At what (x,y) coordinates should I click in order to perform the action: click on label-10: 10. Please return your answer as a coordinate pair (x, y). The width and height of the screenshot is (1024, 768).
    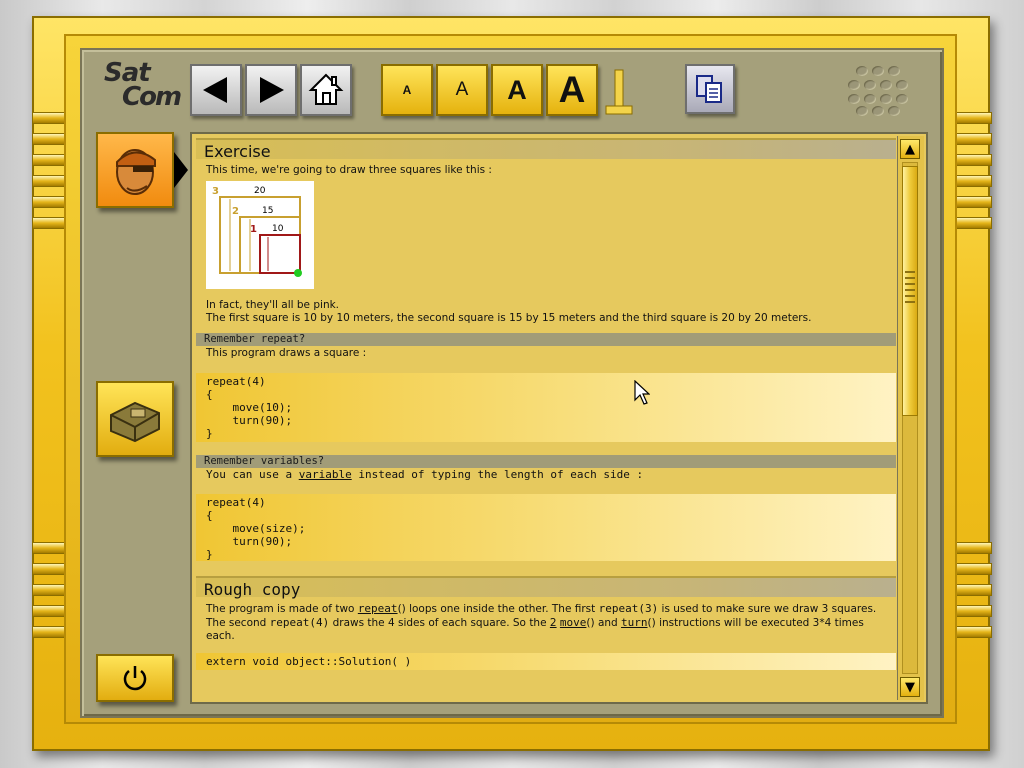
    Looking at the image, I should click on (278, 229).